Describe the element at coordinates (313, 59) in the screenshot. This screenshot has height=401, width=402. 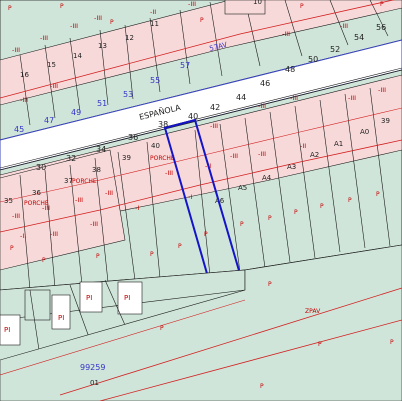
I see `street-number: 50` at that location.